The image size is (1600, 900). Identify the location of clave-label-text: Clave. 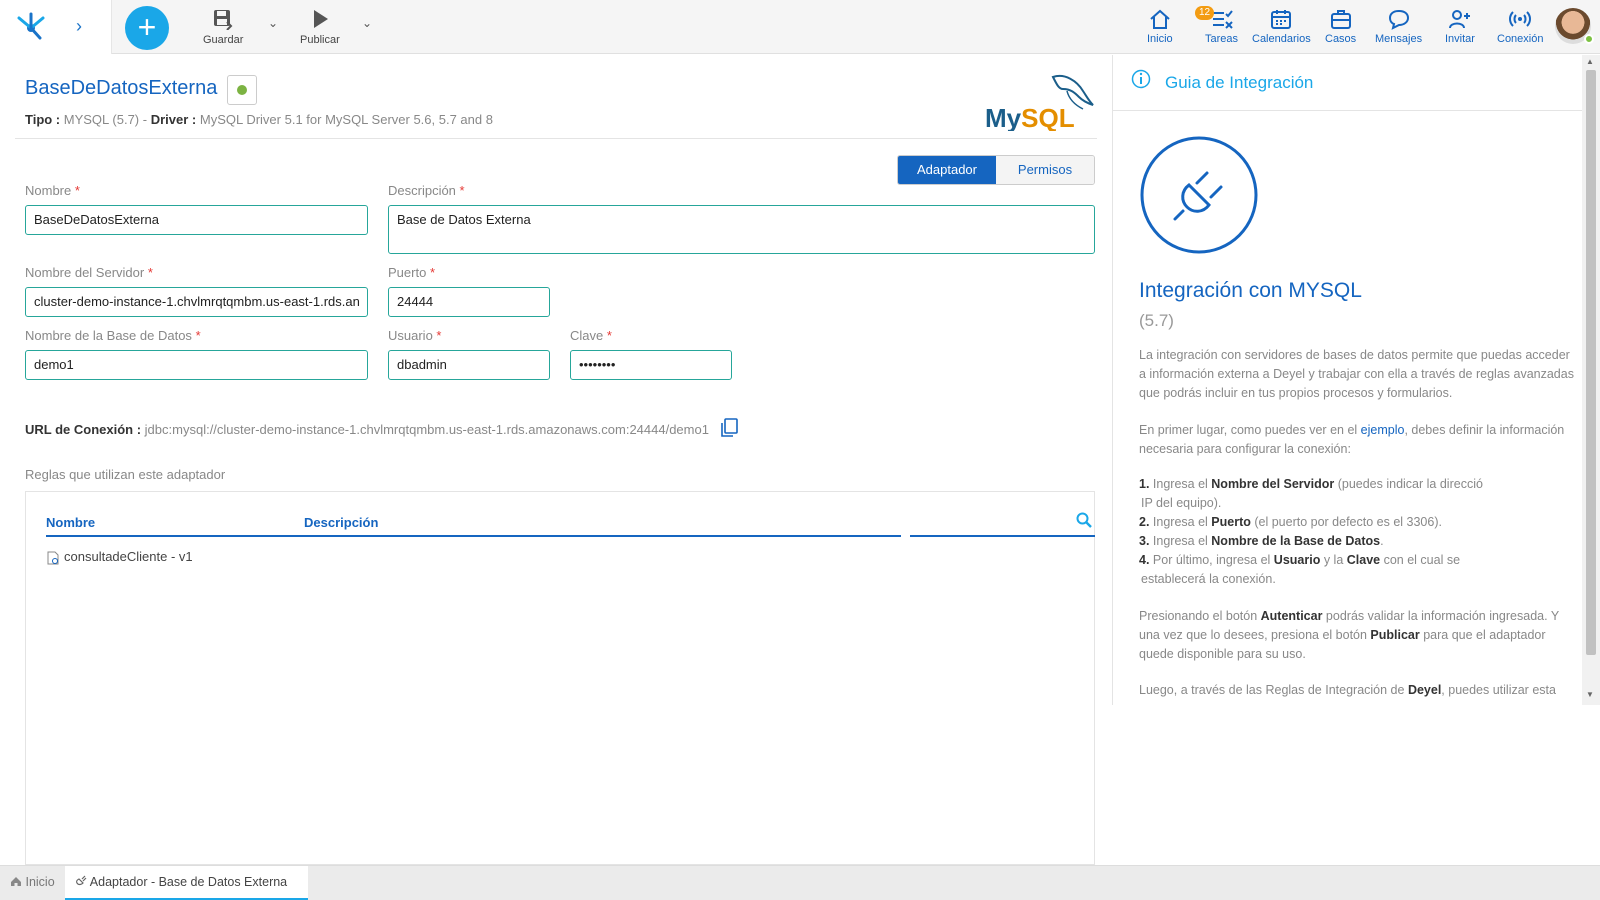
(587, 335).